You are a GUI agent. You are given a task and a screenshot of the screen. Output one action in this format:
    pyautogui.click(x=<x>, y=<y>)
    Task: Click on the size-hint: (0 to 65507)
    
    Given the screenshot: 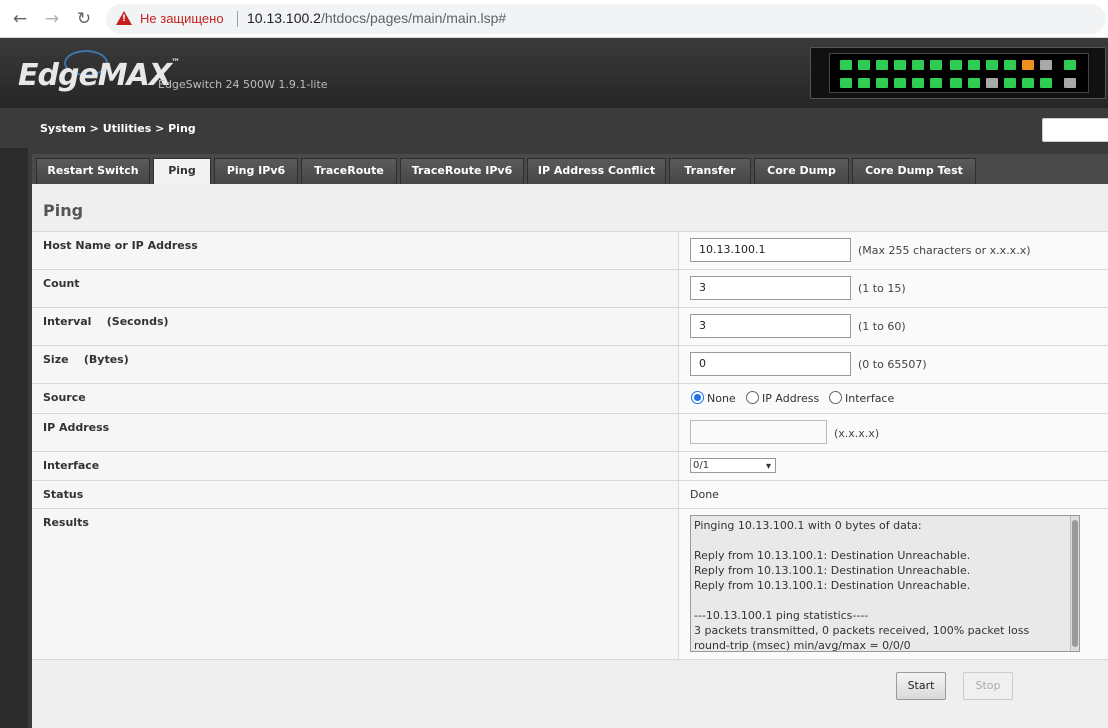 What is the action you would take?
    pyautogui.click(x=892, y=364)
    